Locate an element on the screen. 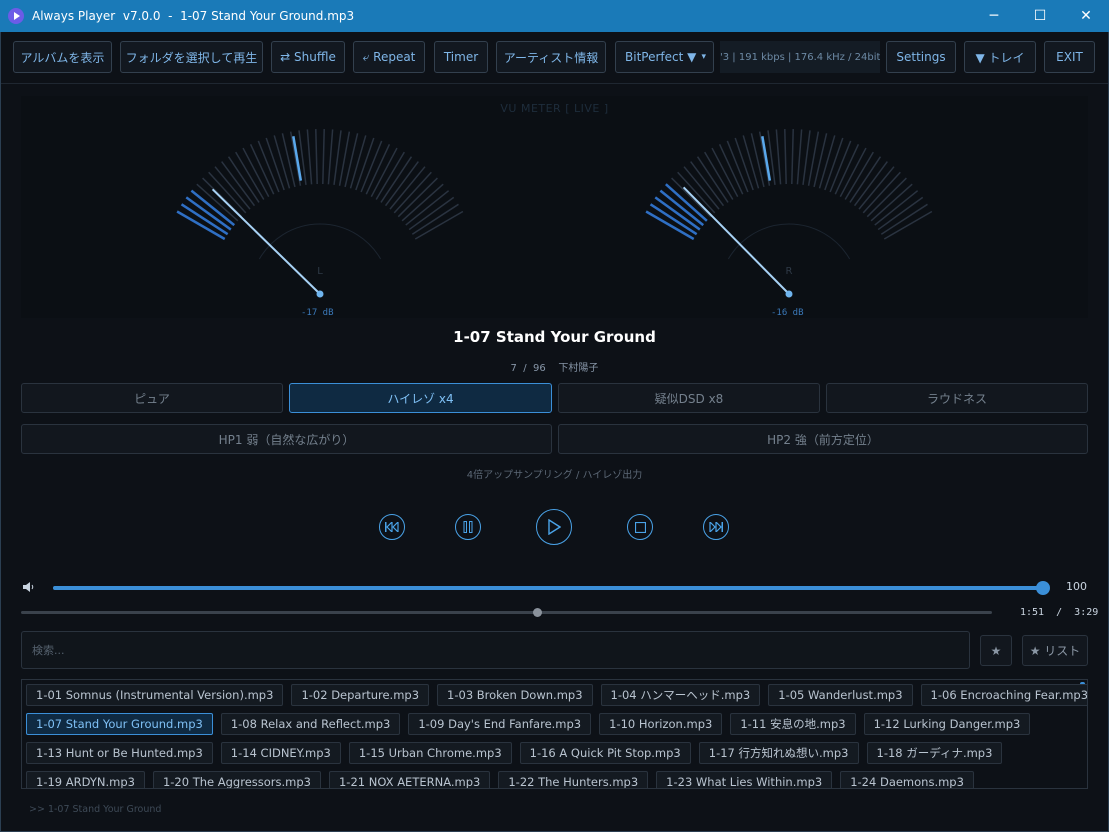 This screenshot has height=832, width=1109. close-button: ✕ is located at coordinates (1086, 16).